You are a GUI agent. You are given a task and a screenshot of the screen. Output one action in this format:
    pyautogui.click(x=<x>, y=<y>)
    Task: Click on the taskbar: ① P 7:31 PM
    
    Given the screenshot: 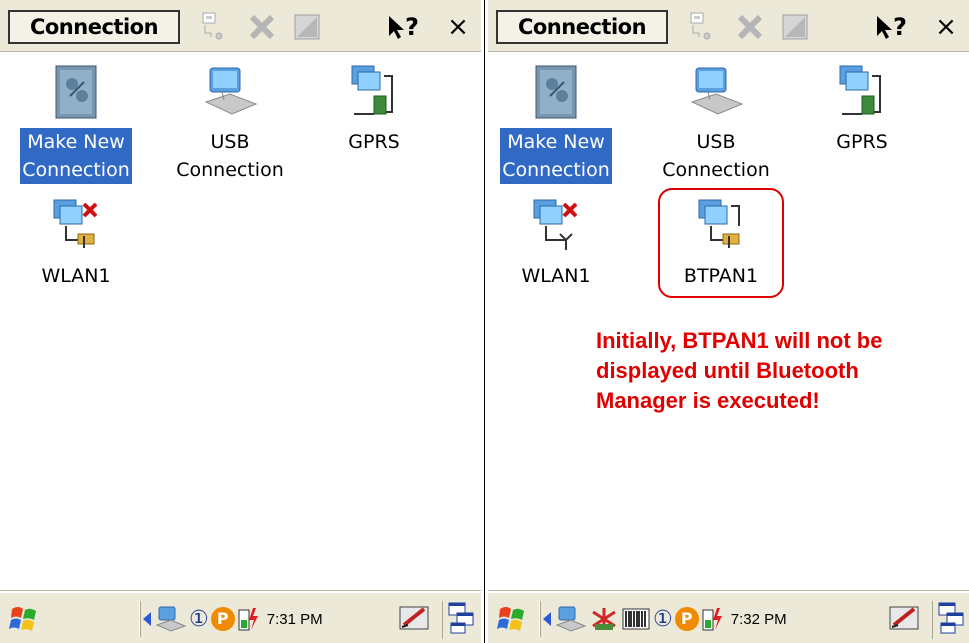 What is the action you would take?
    pyautogui.click(x=240, y=617)
    